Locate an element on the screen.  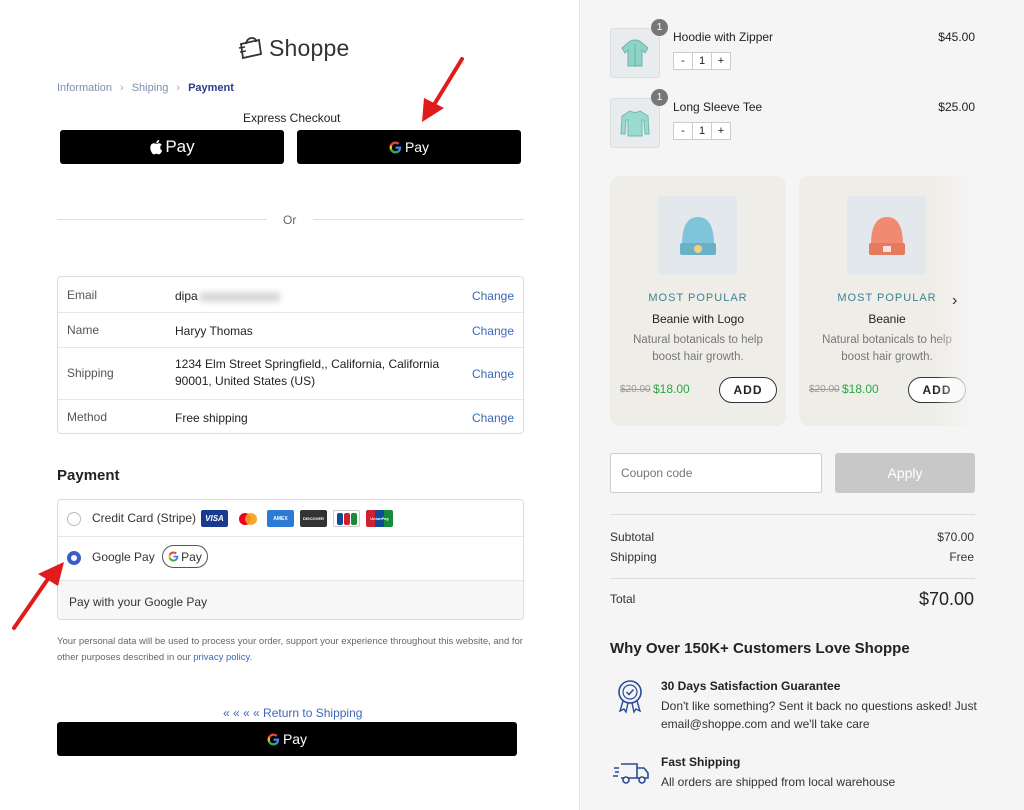
hoodie-icon is located at coordinates (635, 53).